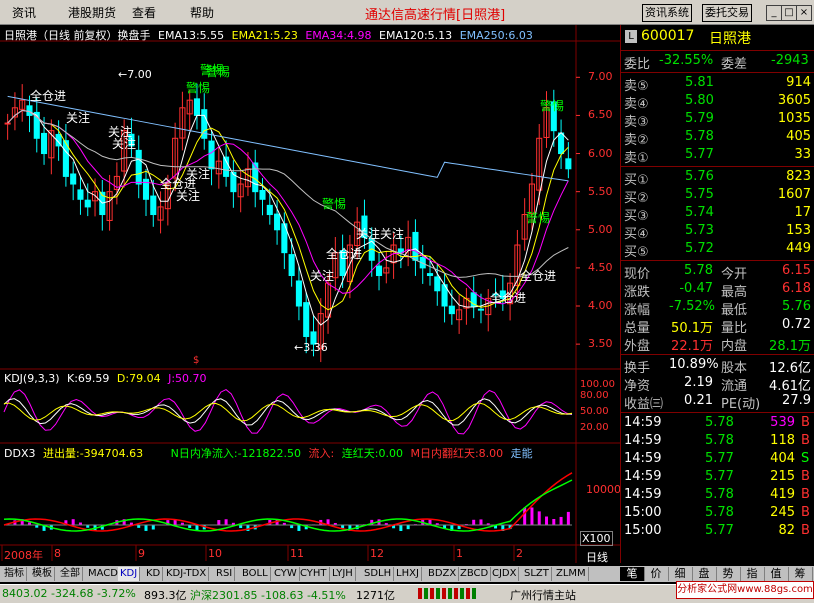 This screenshot has height=603, width=814. What do you see at coordinates (717, 272) in the screenshot?
I see `stat-row: 现价 5.78 今开 6.15` at bounding box center [717, 272].